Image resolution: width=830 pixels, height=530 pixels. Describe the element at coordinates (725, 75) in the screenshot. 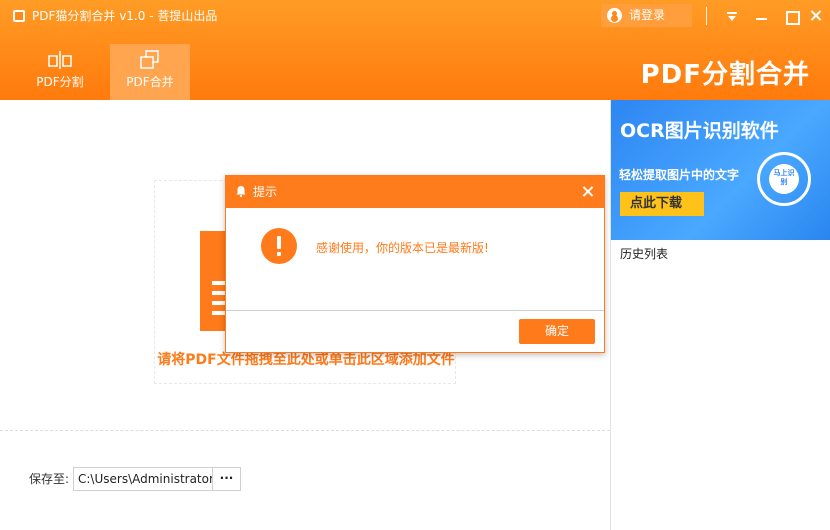

I see `brand-title: PDF分割合并` at that location.